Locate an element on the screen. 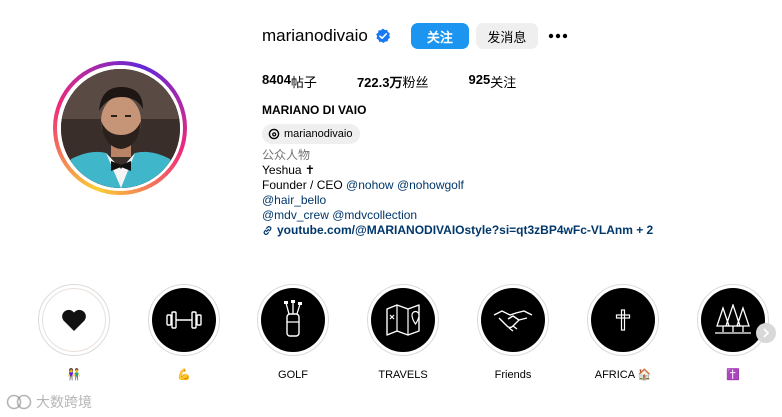 Image resolution: width=782 pixels, height=417 pixels. chevron-right-icon is located at coordinates (766, 333).